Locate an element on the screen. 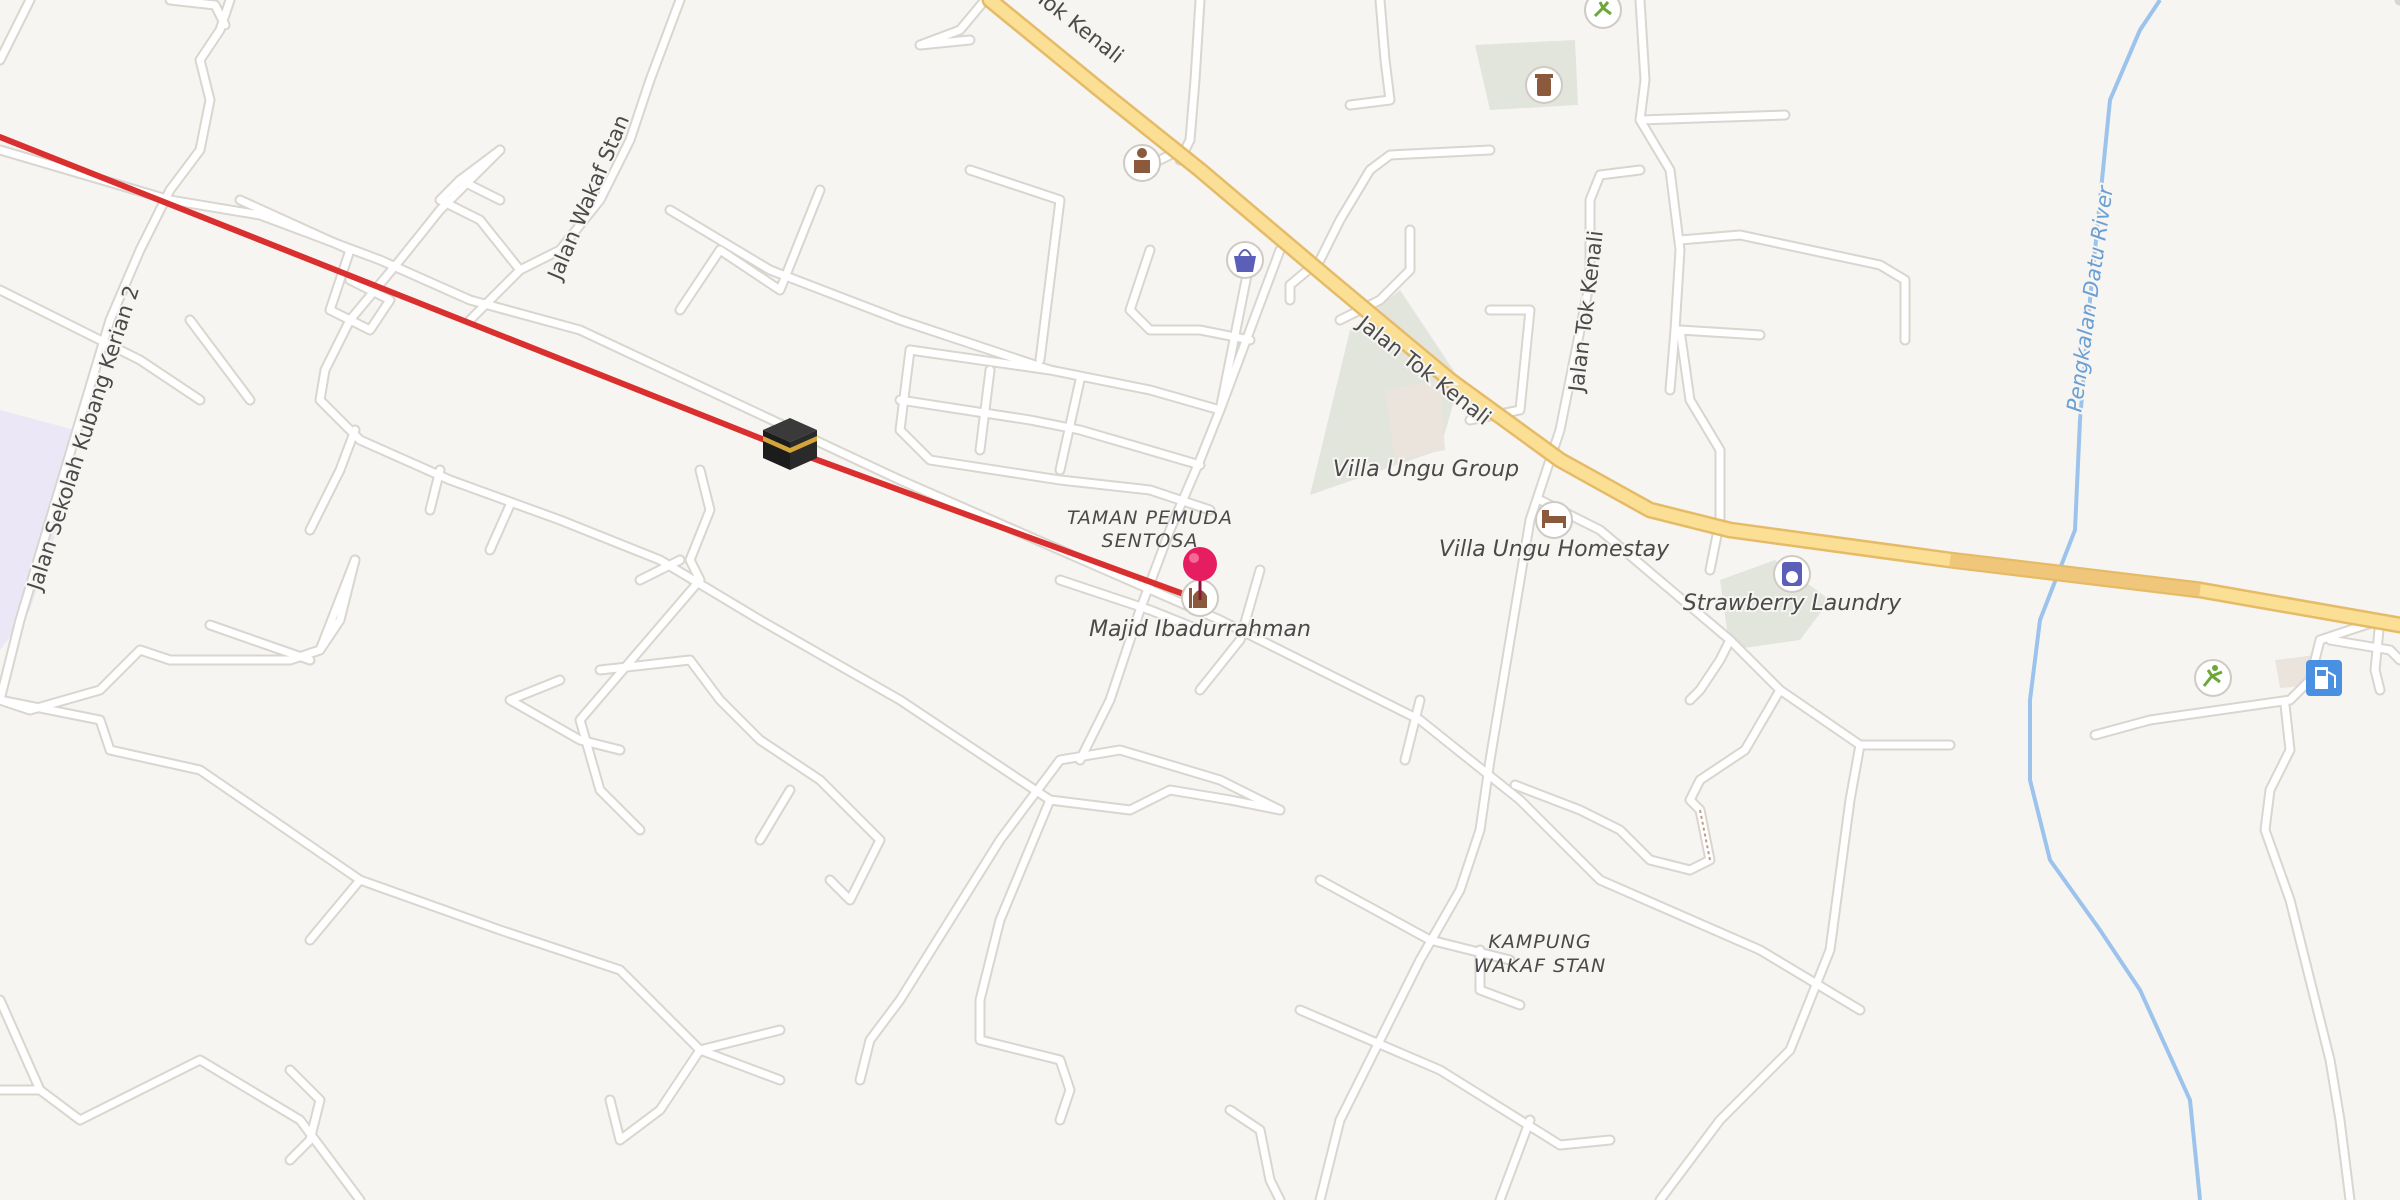 The width and height of the screenshot is (2400, 1200). poi-label-laundry: Strawberry Laundry is located at coordinates (1792, 603).